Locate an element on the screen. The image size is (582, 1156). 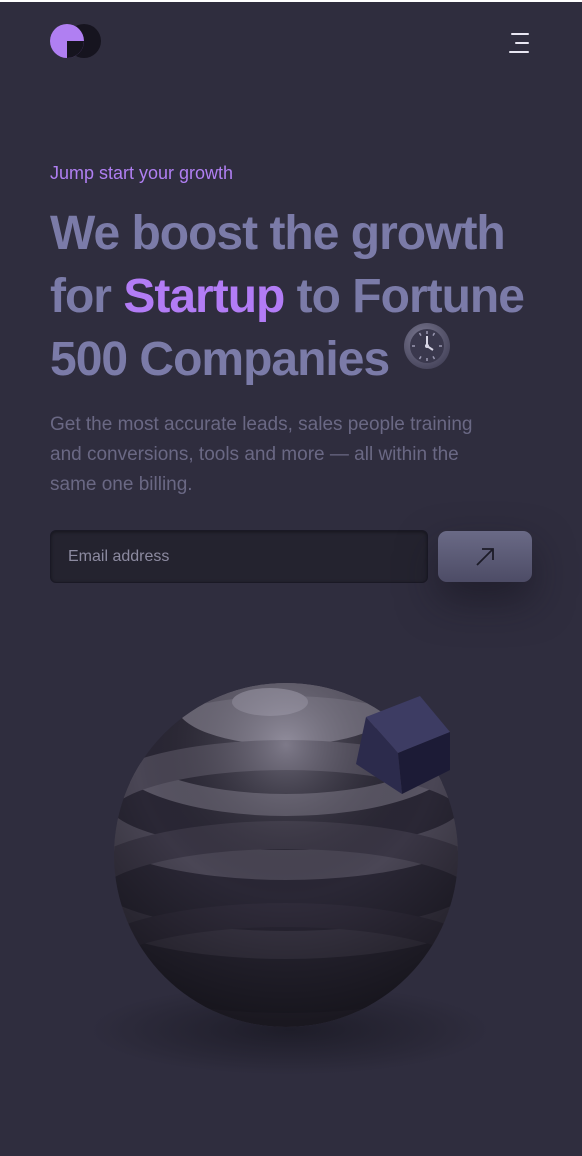
submit-arrow-button is located at coordinates (485, 556).